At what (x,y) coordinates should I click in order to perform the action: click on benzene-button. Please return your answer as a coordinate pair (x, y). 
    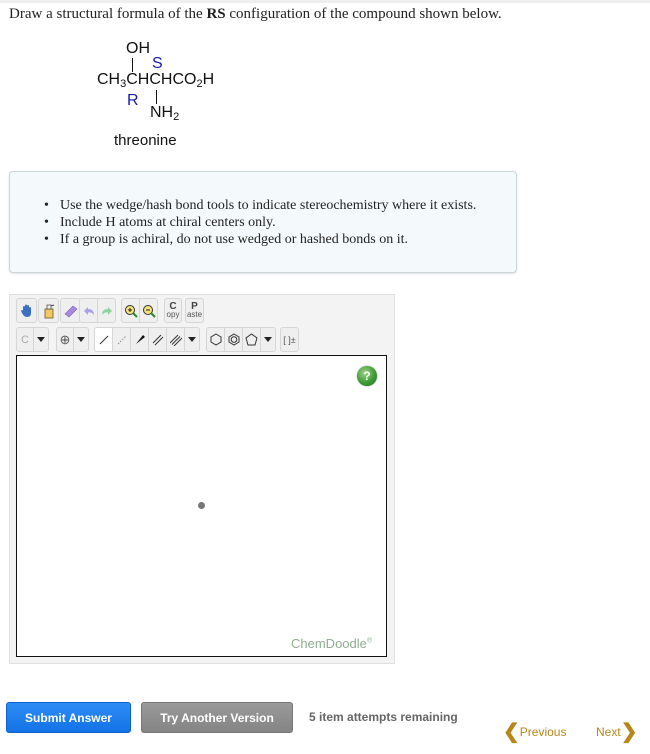
    Looking at the image, I should click on (233, 339).